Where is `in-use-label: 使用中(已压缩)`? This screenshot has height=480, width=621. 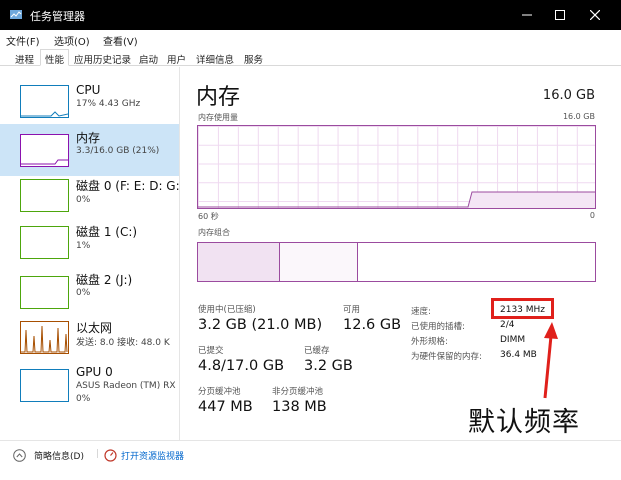
in-use-label: 使用中(已压缩) is located at coordinates (227, 310).